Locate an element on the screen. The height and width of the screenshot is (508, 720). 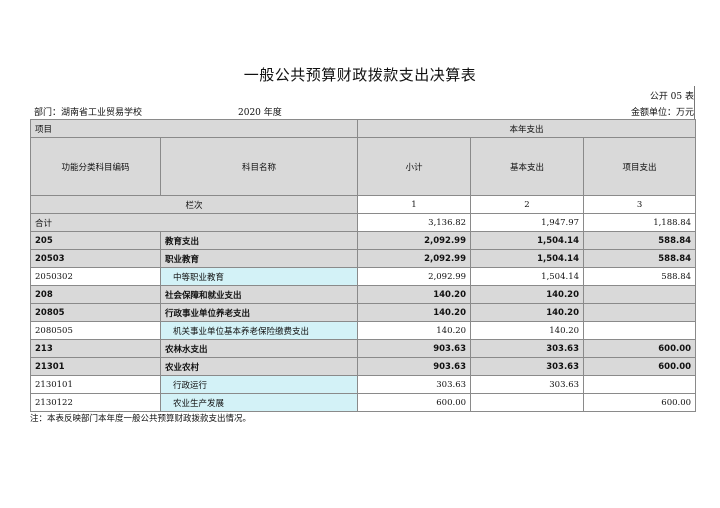
table-row: 208 社会保障和就业支出 140.20 140.20 is located at coordinates (363, 294).